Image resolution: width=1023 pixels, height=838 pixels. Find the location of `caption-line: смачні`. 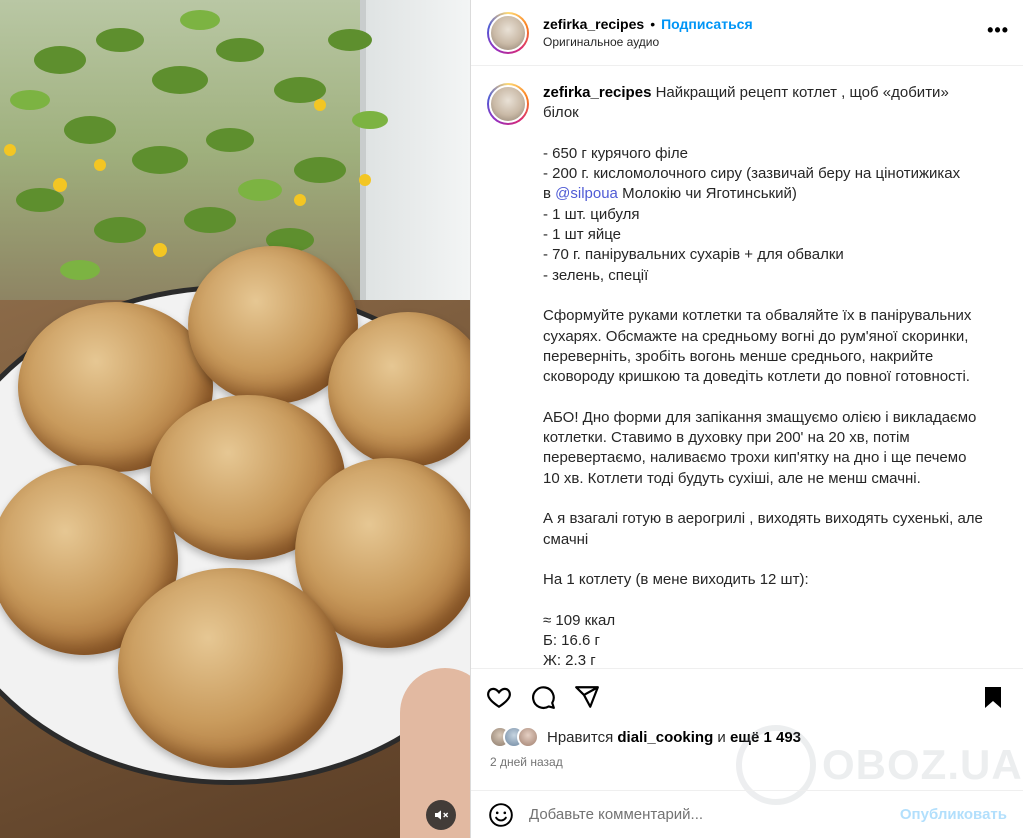

caption-line: смачні is located at coordinates (773, 540).